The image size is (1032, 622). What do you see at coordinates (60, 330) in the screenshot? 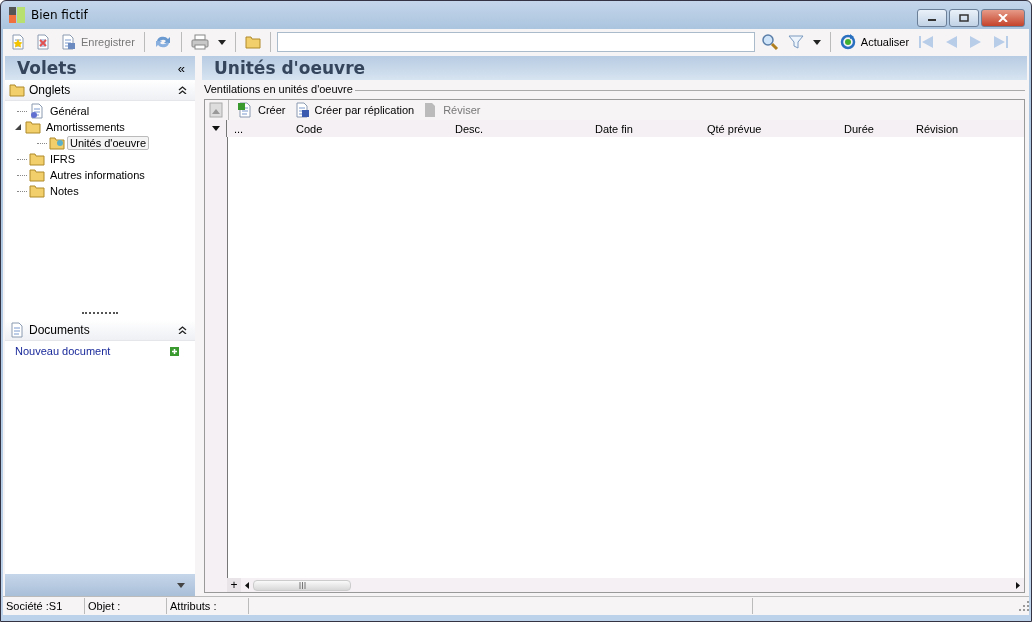
I see `section-title: Documents` at bounding box center [60, 330].